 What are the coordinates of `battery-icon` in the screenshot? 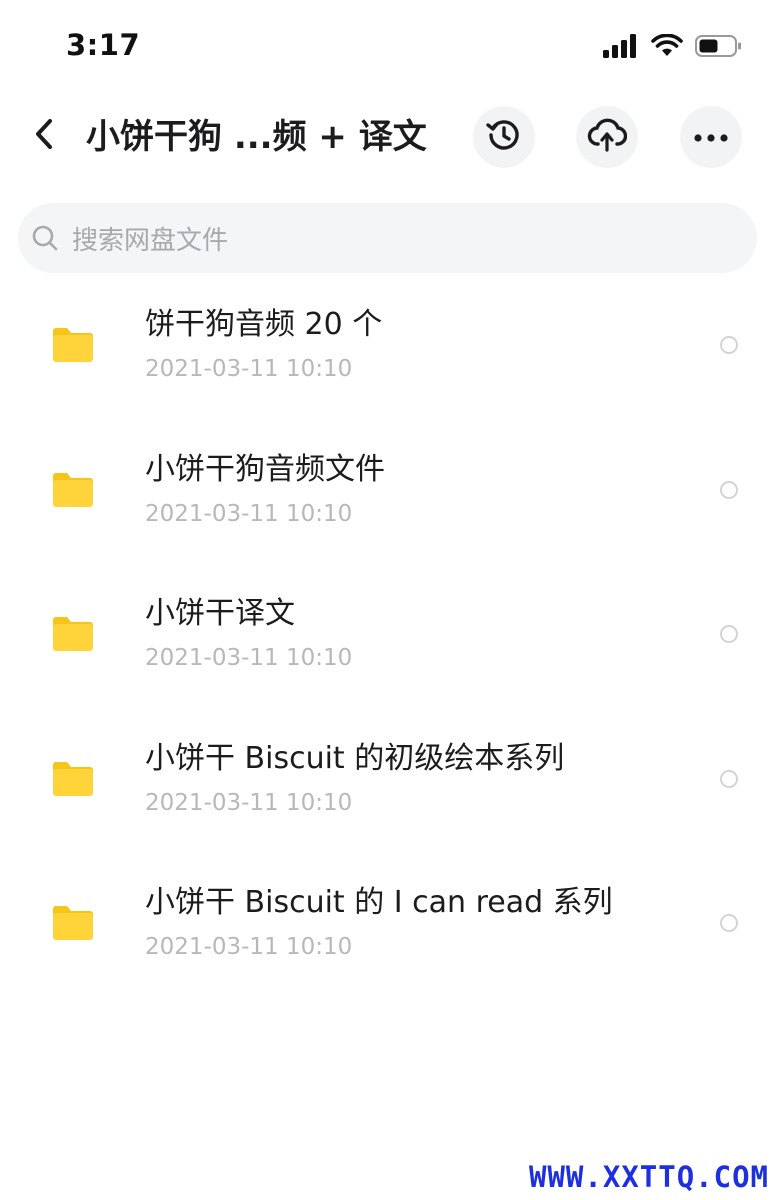 It's located at (719, 48).